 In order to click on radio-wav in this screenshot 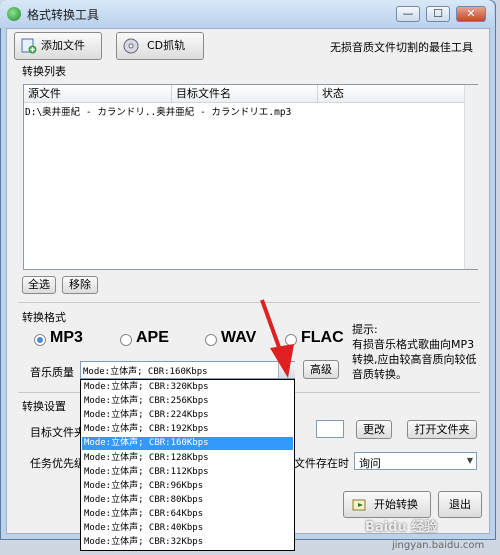, I will do `click(211, 340)`.